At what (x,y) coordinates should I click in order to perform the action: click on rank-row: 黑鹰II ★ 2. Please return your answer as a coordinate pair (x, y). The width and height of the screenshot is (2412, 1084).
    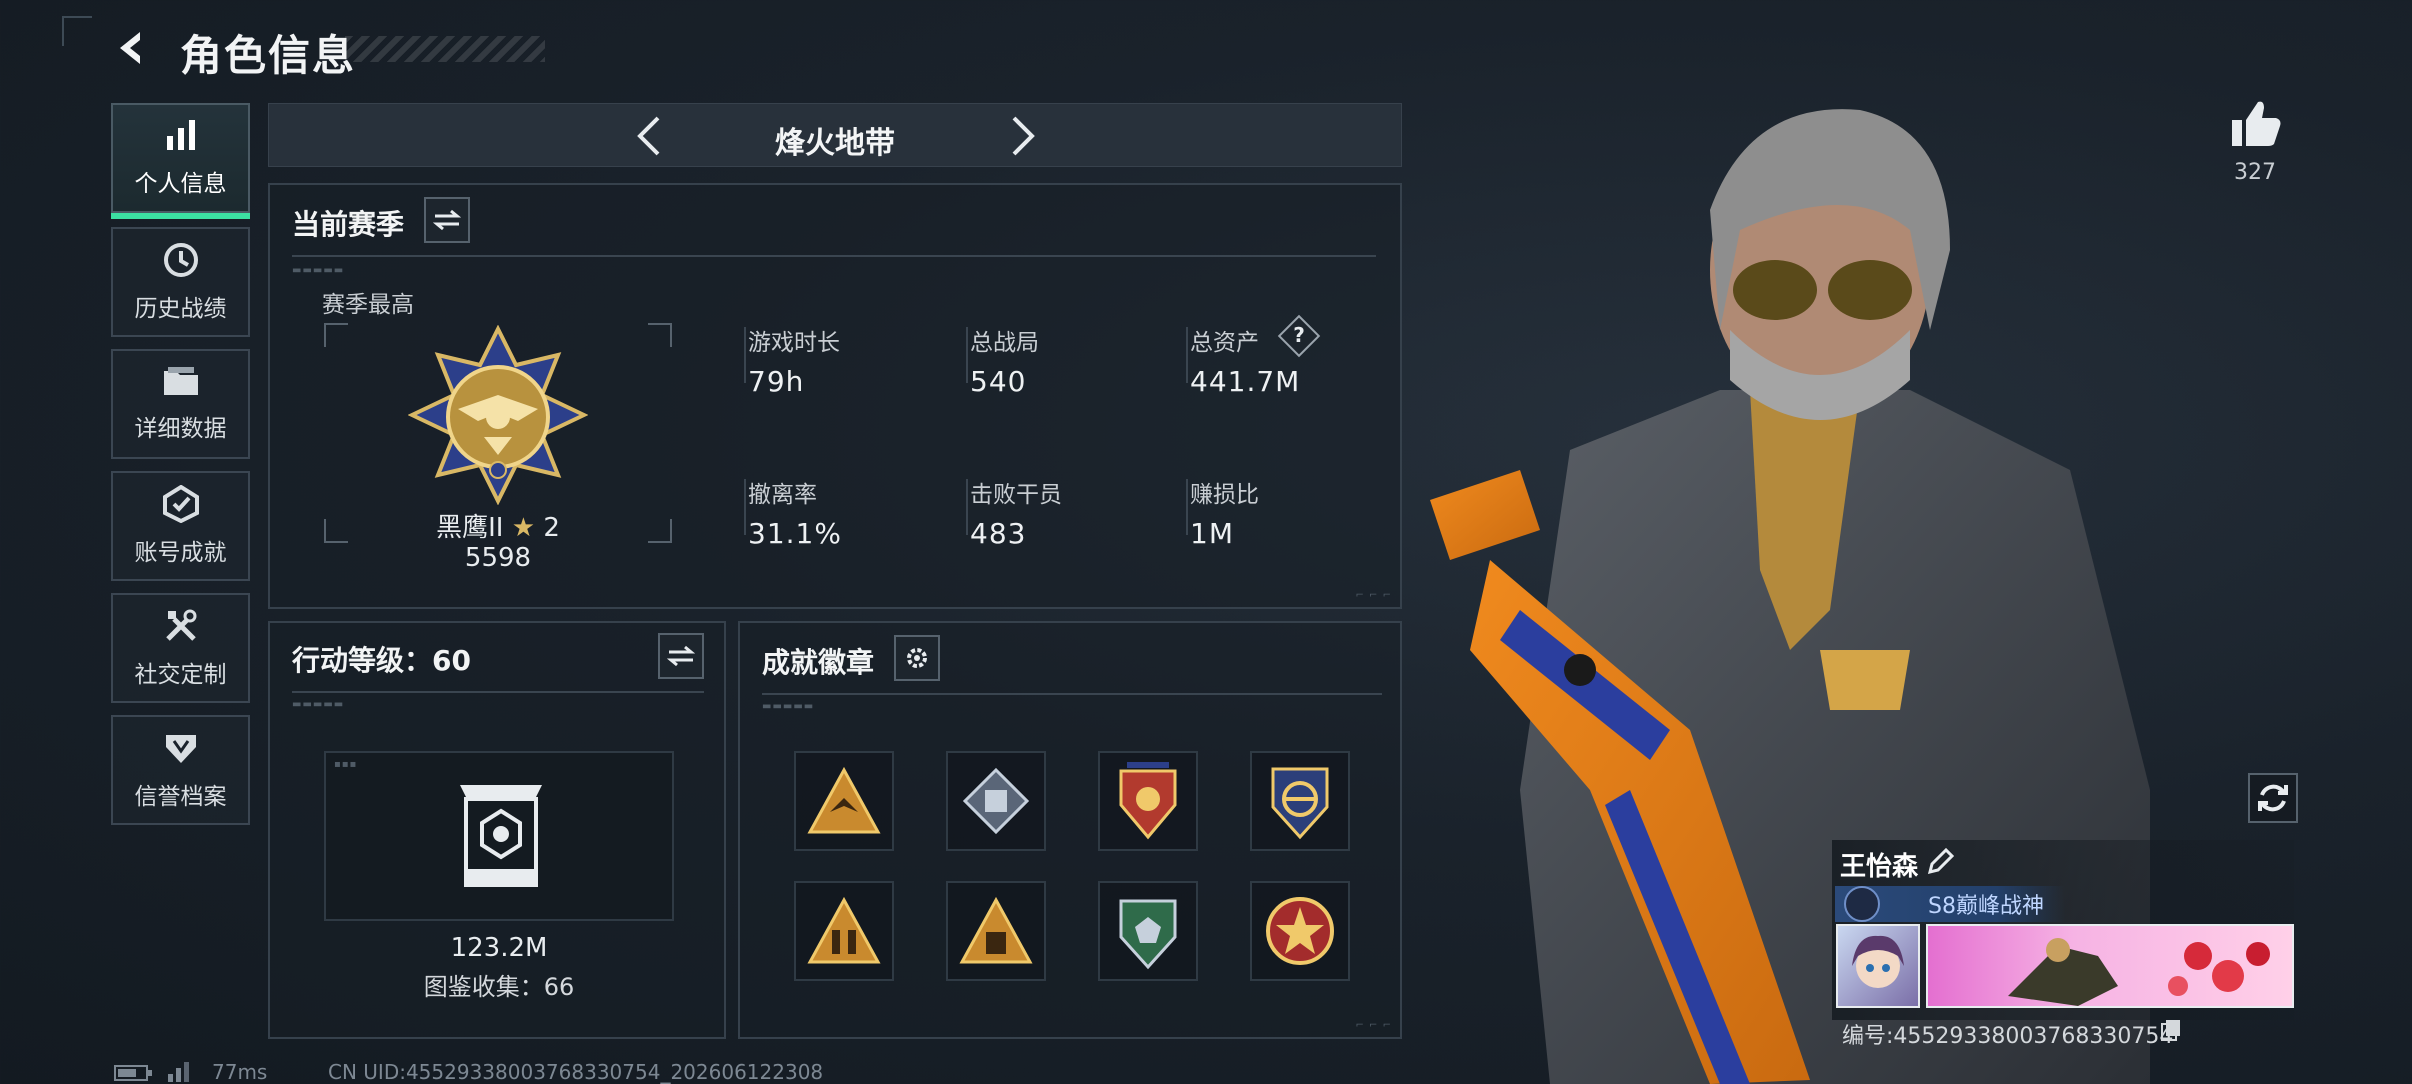
    Looking at the image, I should click on (498, 525).